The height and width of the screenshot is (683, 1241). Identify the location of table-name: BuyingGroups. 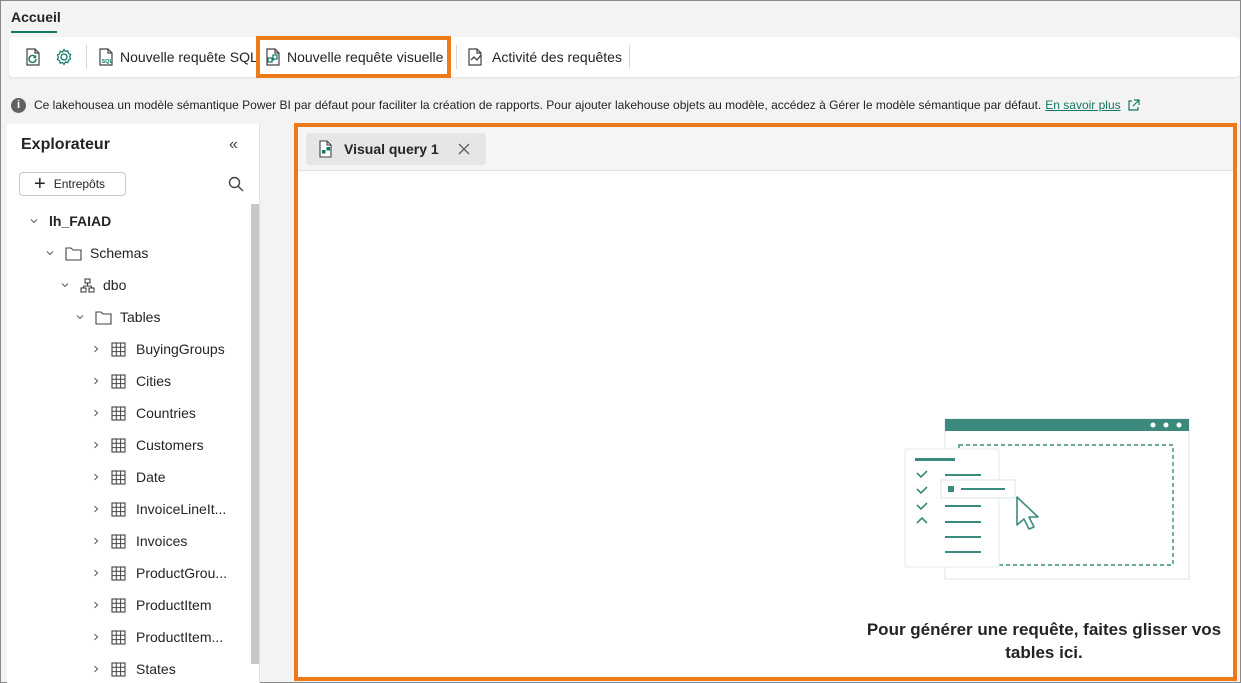
(180, 349).